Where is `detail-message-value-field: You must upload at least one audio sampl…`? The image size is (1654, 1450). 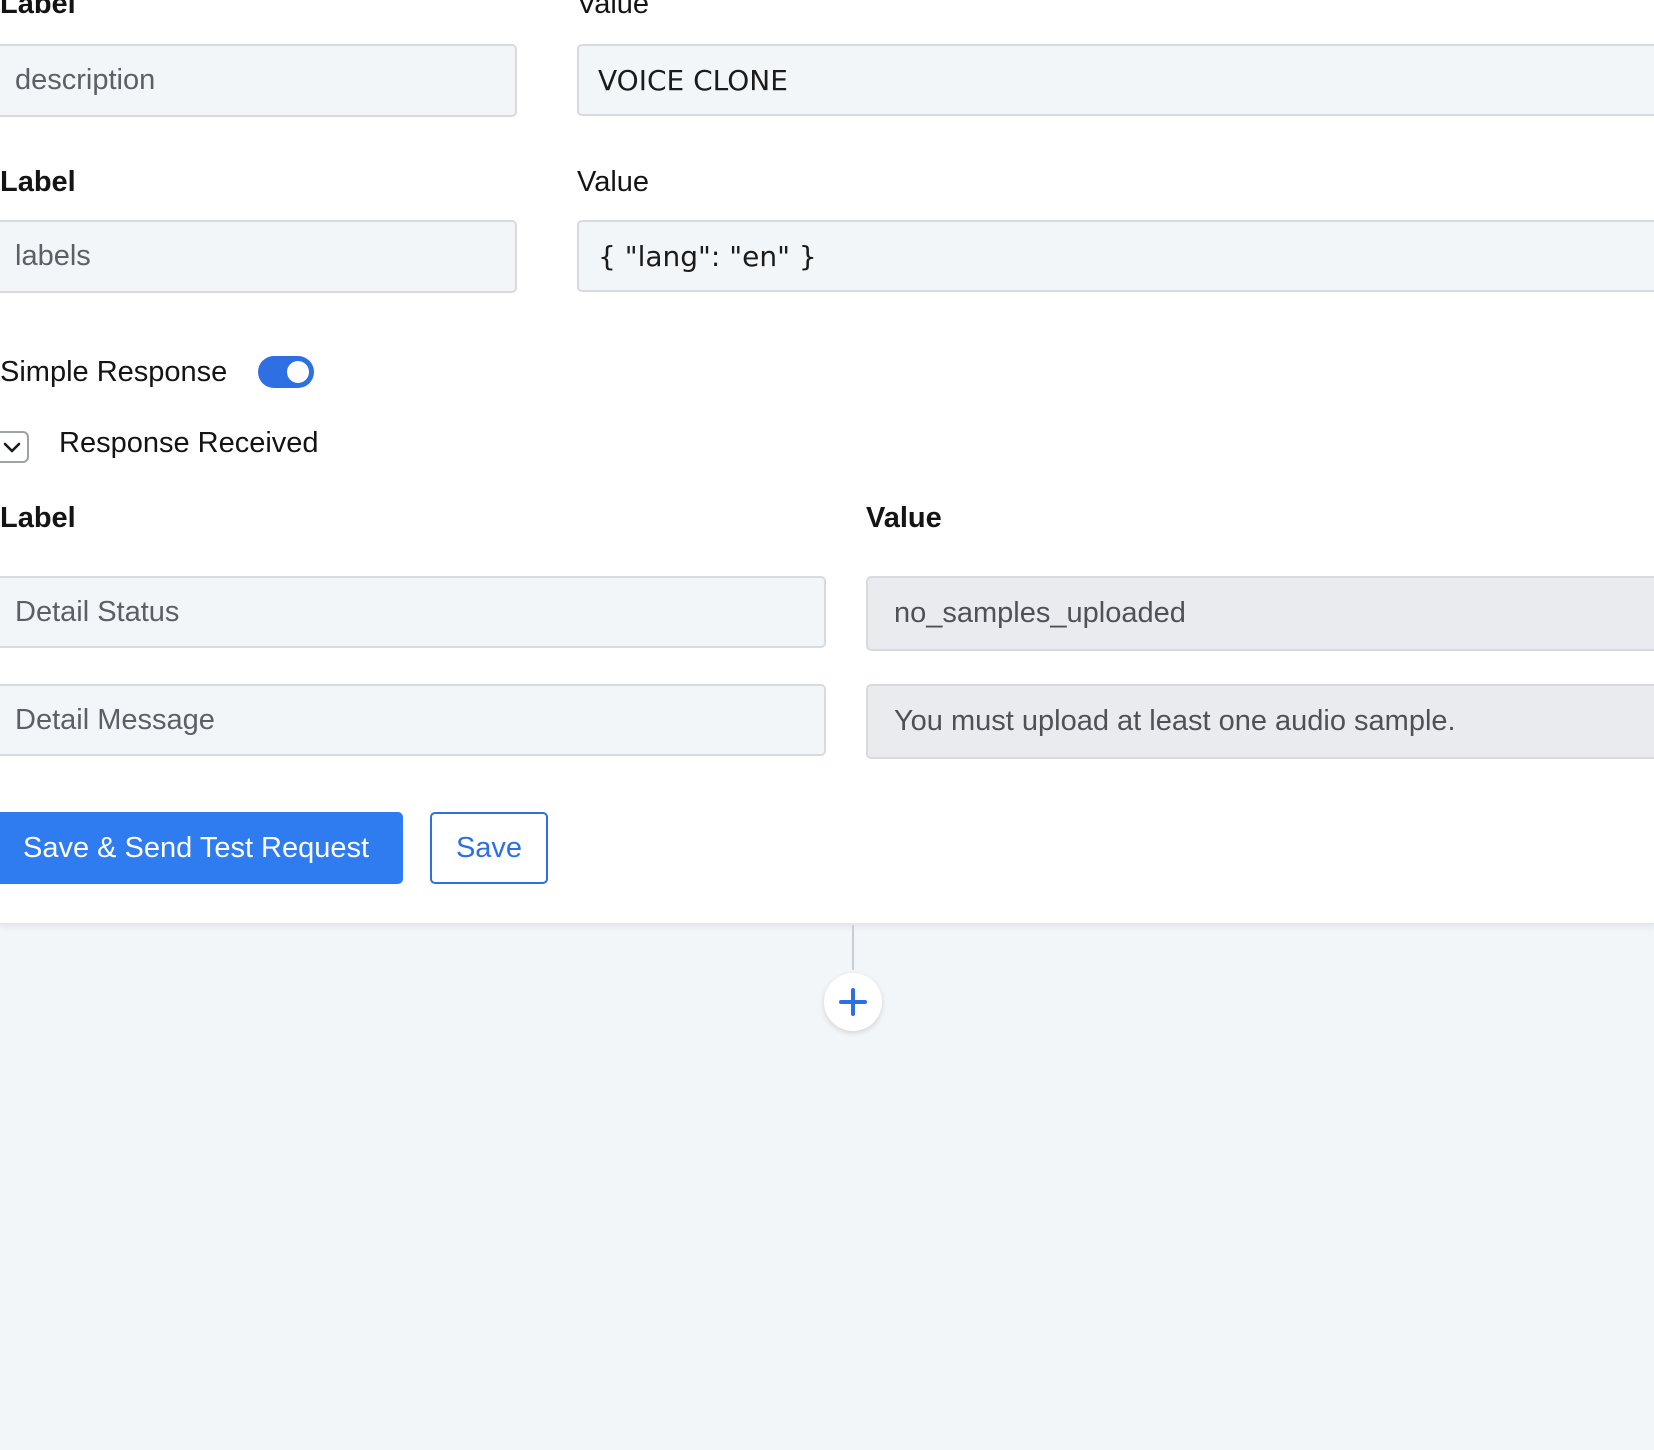 detail-message-value-field: You must upload at least one audio sampl… is located at coordinates (1260, 721).